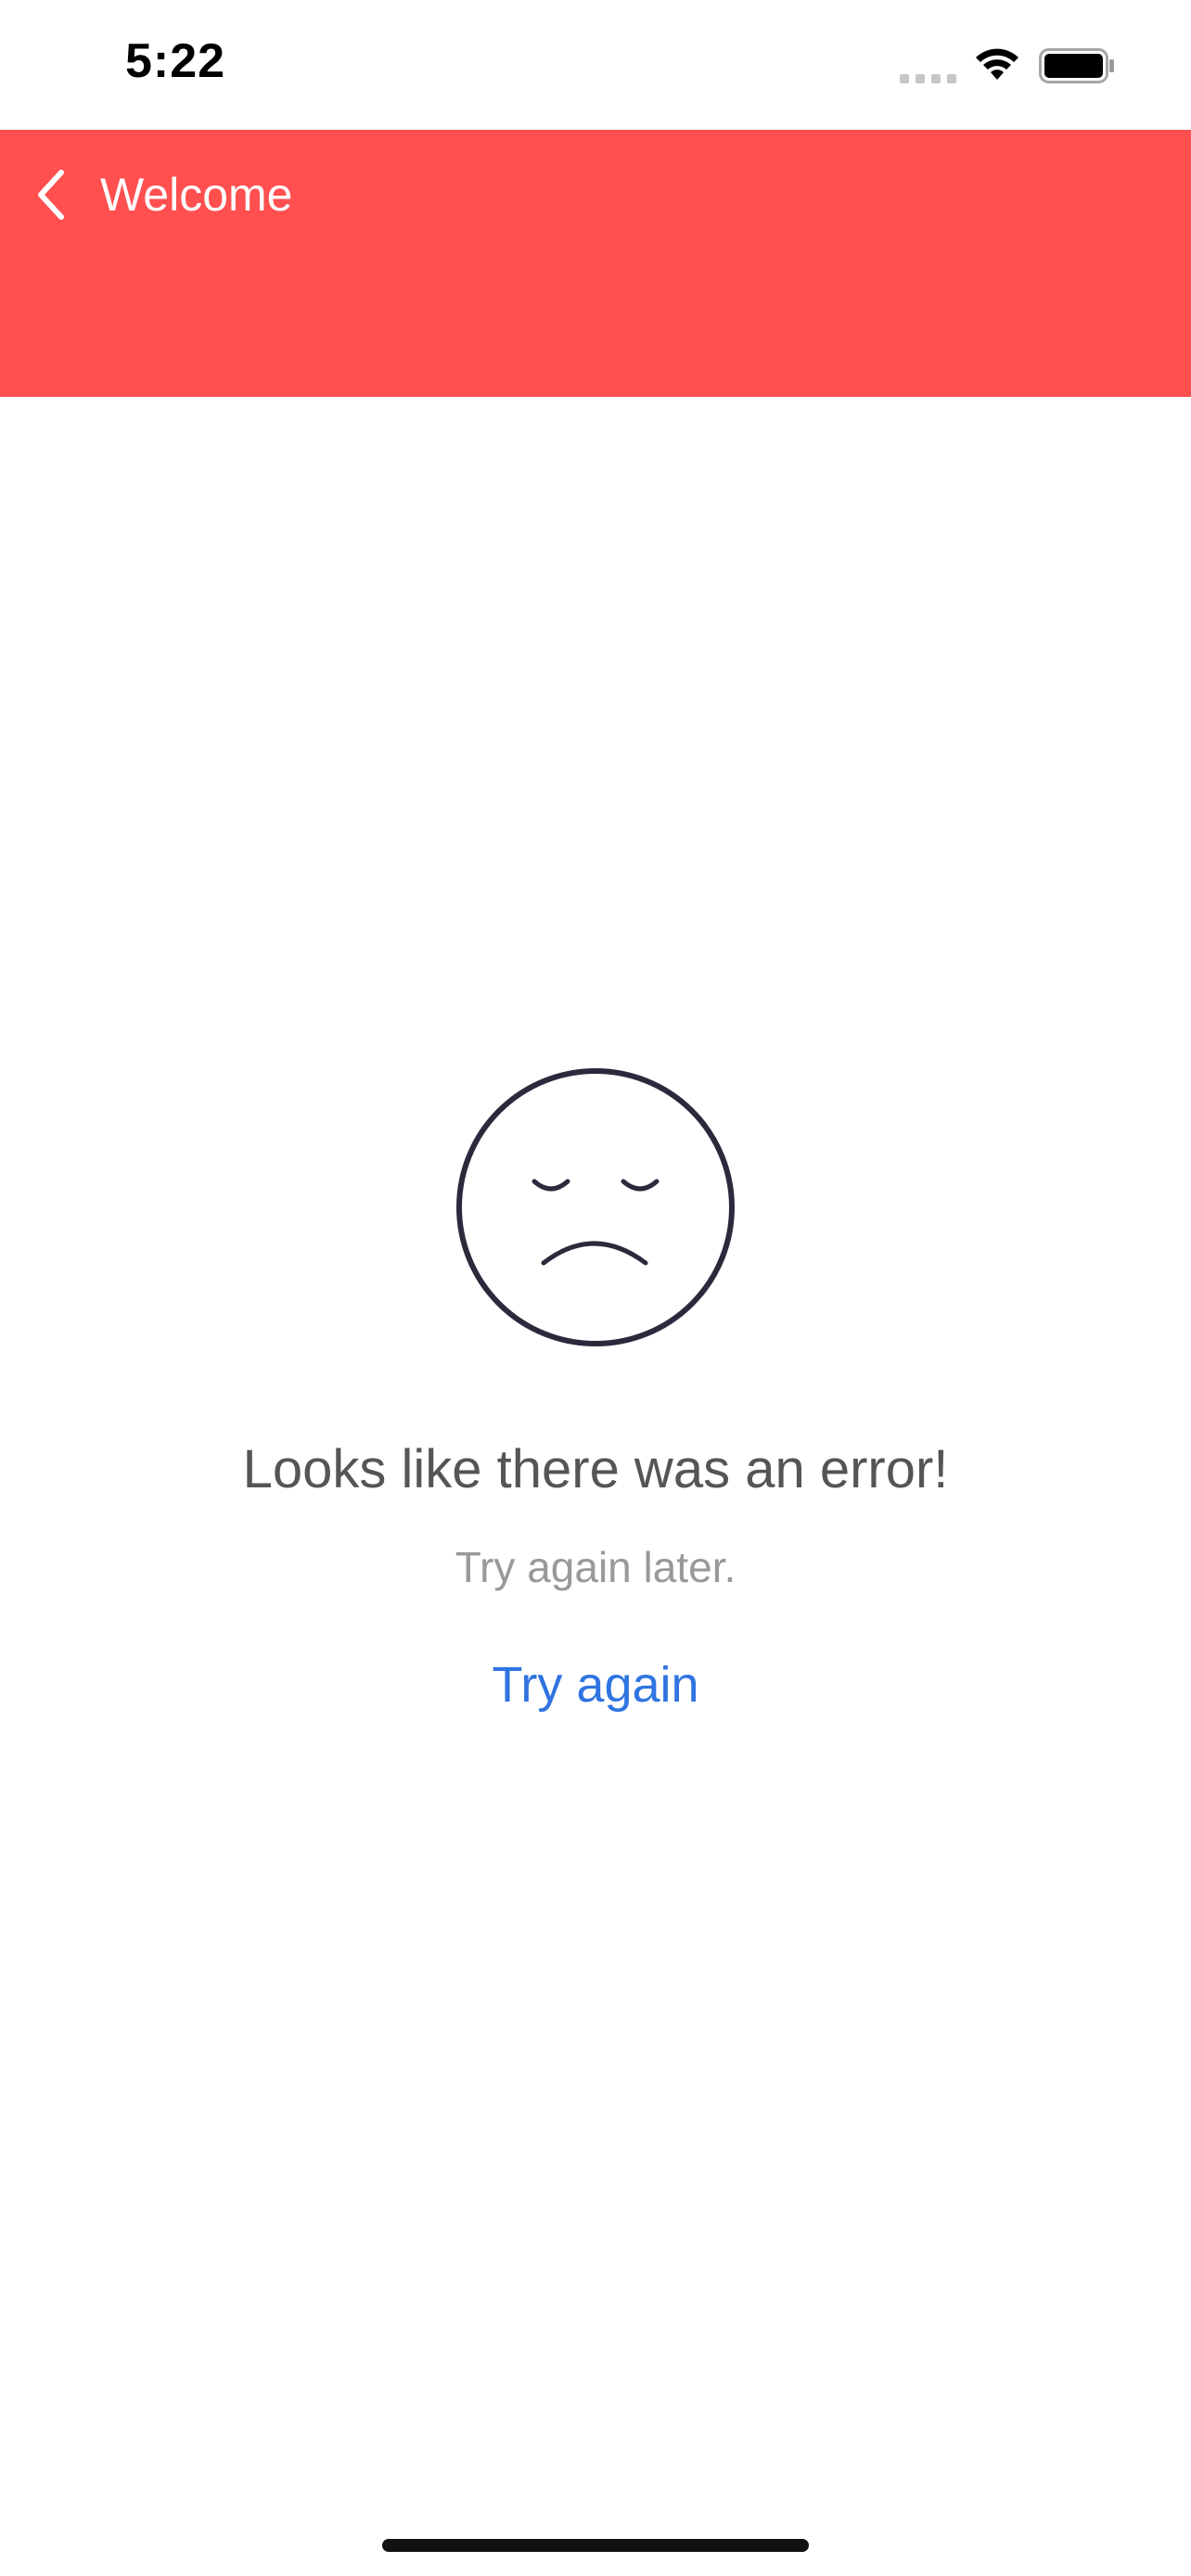 The image size is (1191, 2576). Describe the element at coordinates (595, 1469) in the screenshot. I see `error-title: Looks like there was an error!` at that location.